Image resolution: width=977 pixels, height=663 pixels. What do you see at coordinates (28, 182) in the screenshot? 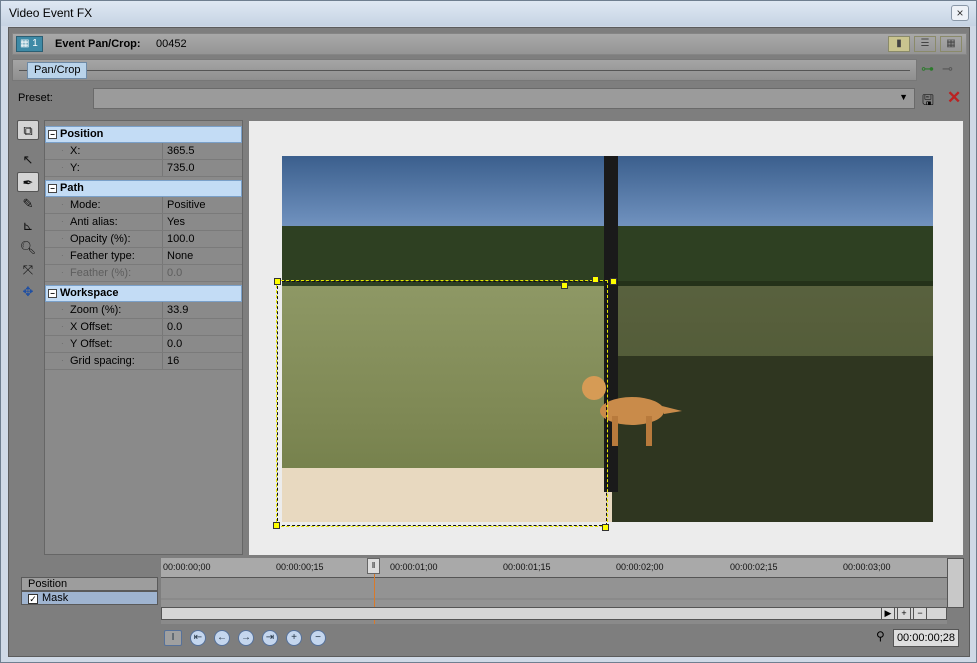
I see `anchor-create-icon: ✒` at bounding box center [28, 182].